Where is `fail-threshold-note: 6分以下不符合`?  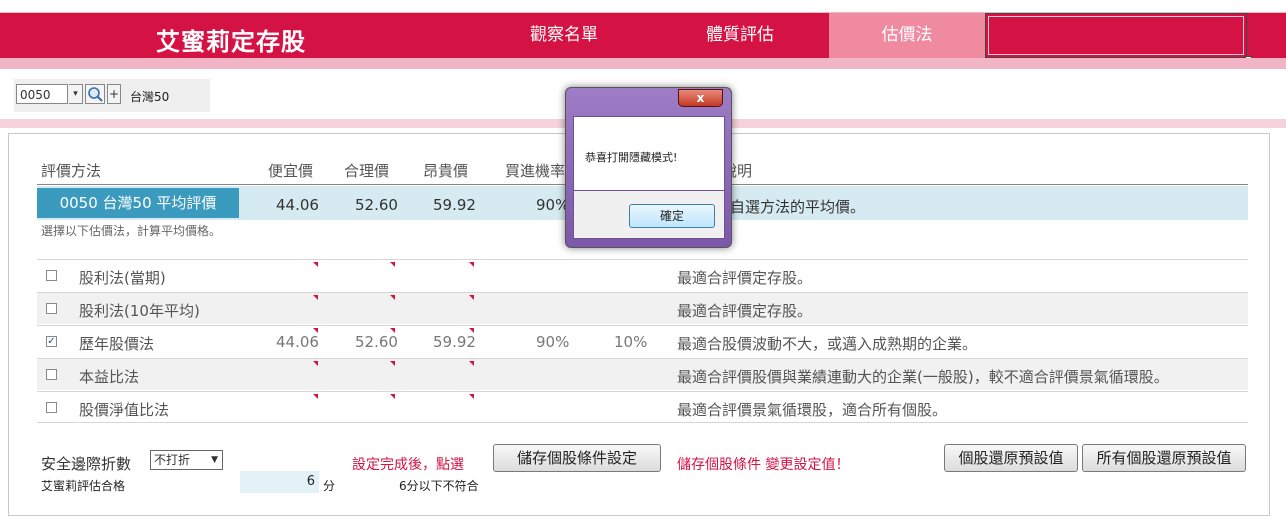
fail-threshold-note: 6分以下不符合 is located at coordinates (439, 486).